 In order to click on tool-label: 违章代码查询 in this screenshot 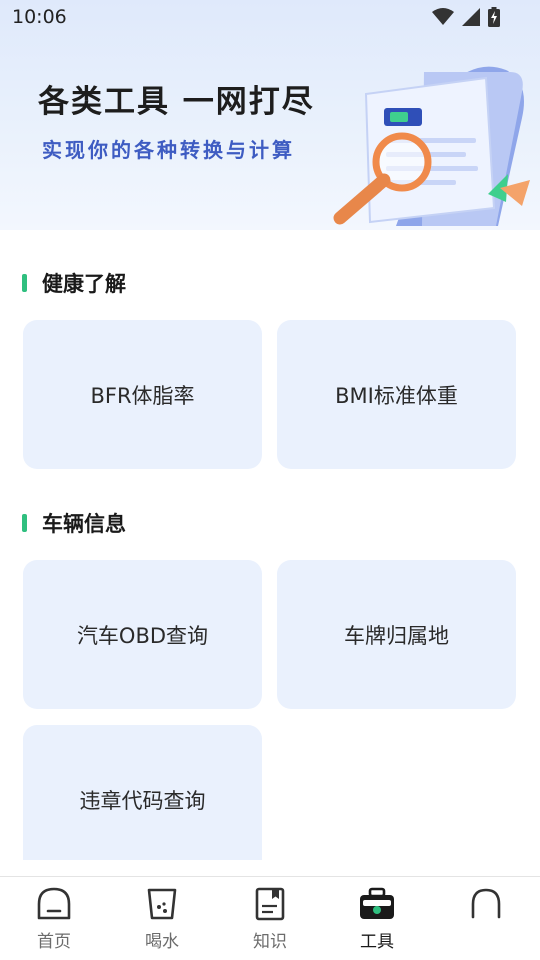, I will do `click(142, 800)`.